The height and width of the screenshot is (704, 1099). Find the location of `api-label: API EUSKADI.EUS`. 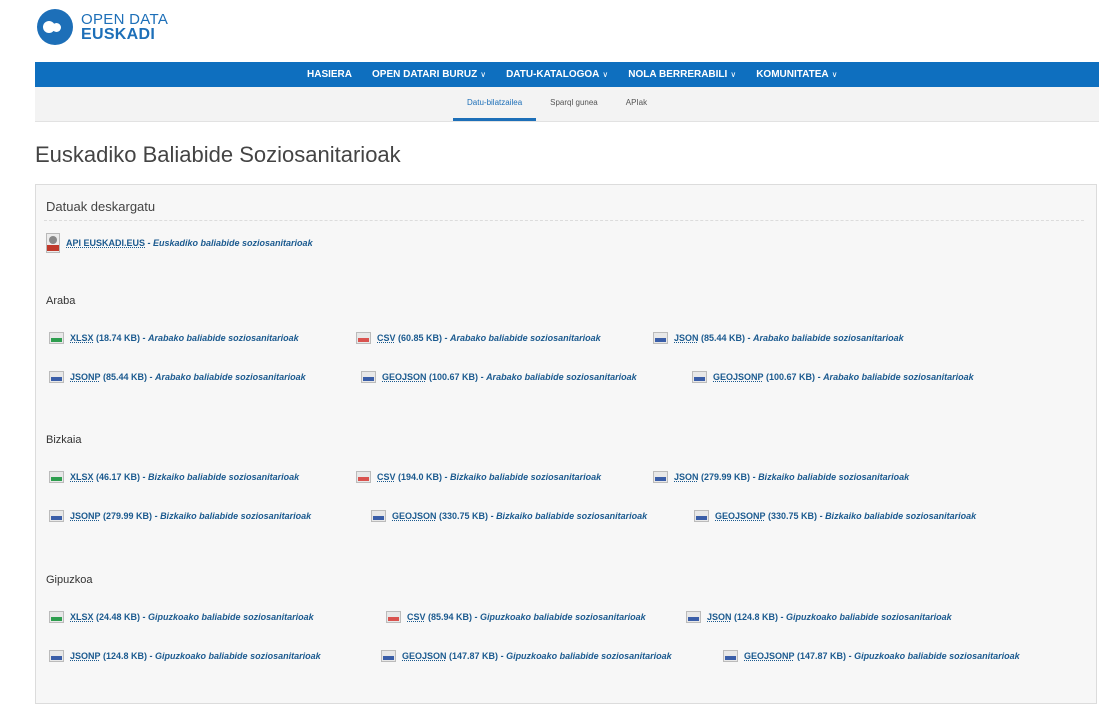

api-label: API EUSKADI.EUS is located at coordinates (106, 243).